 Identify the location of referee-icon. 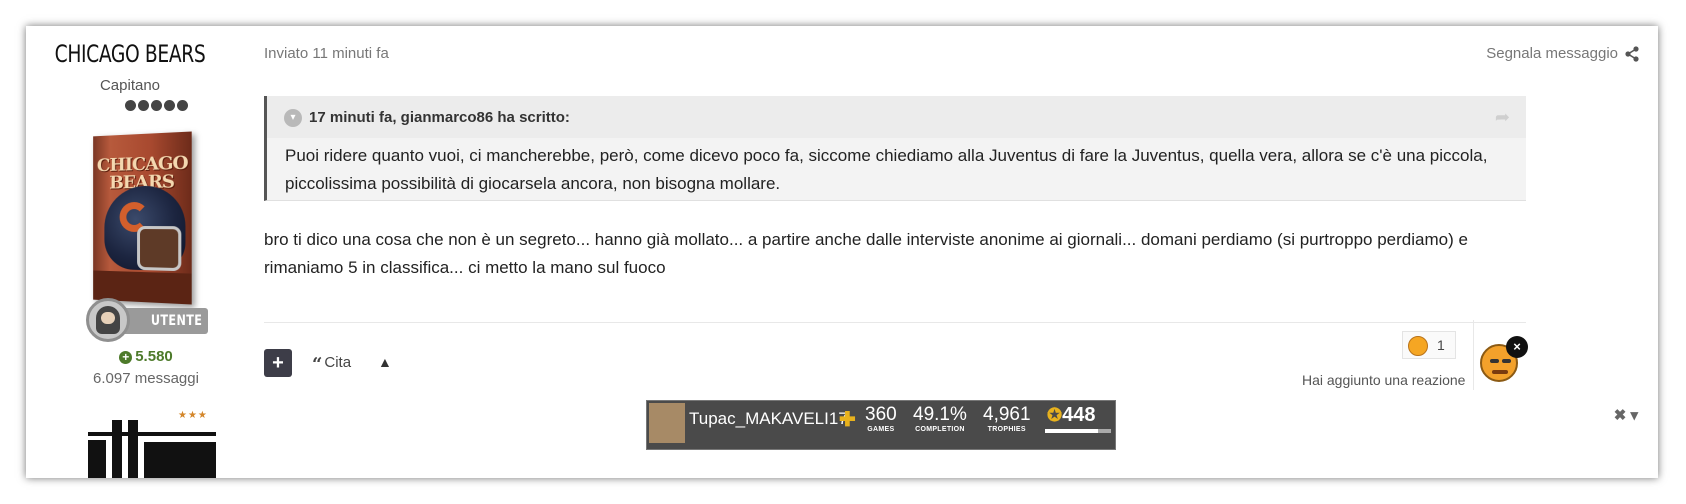
(108, 320).